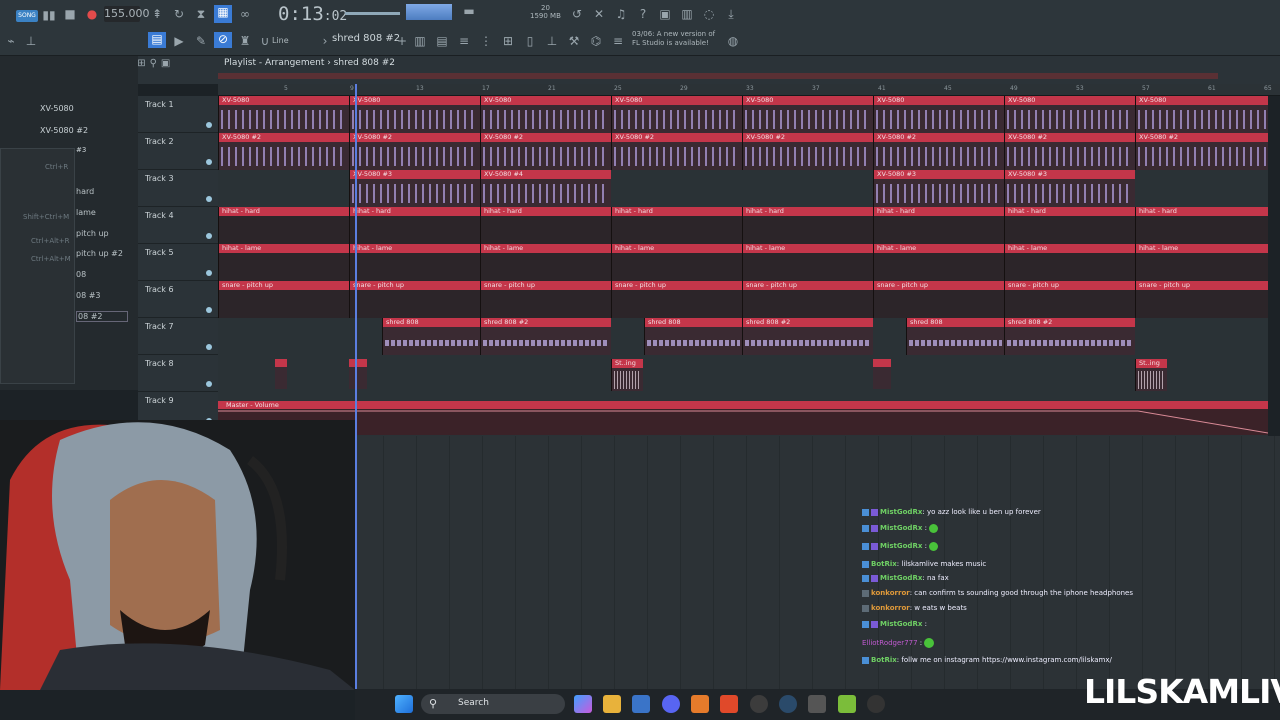  I want to click on taskbar-search: ⚲ Search, so click(493, 704).